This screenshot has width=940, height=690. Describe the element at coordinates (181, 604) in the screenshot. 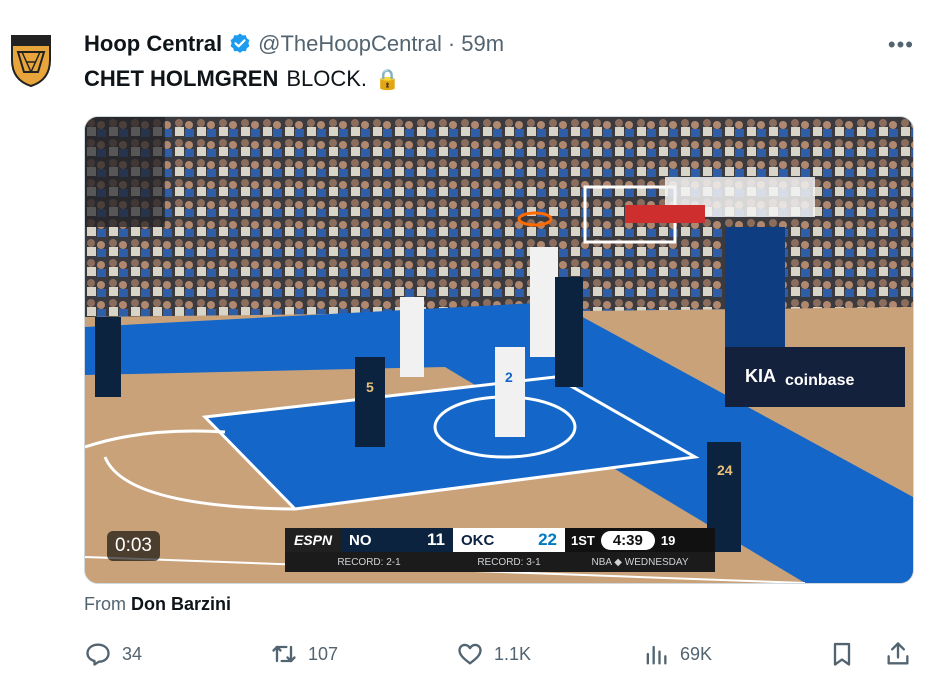

I see `from-name: Don Barzini` at that location.